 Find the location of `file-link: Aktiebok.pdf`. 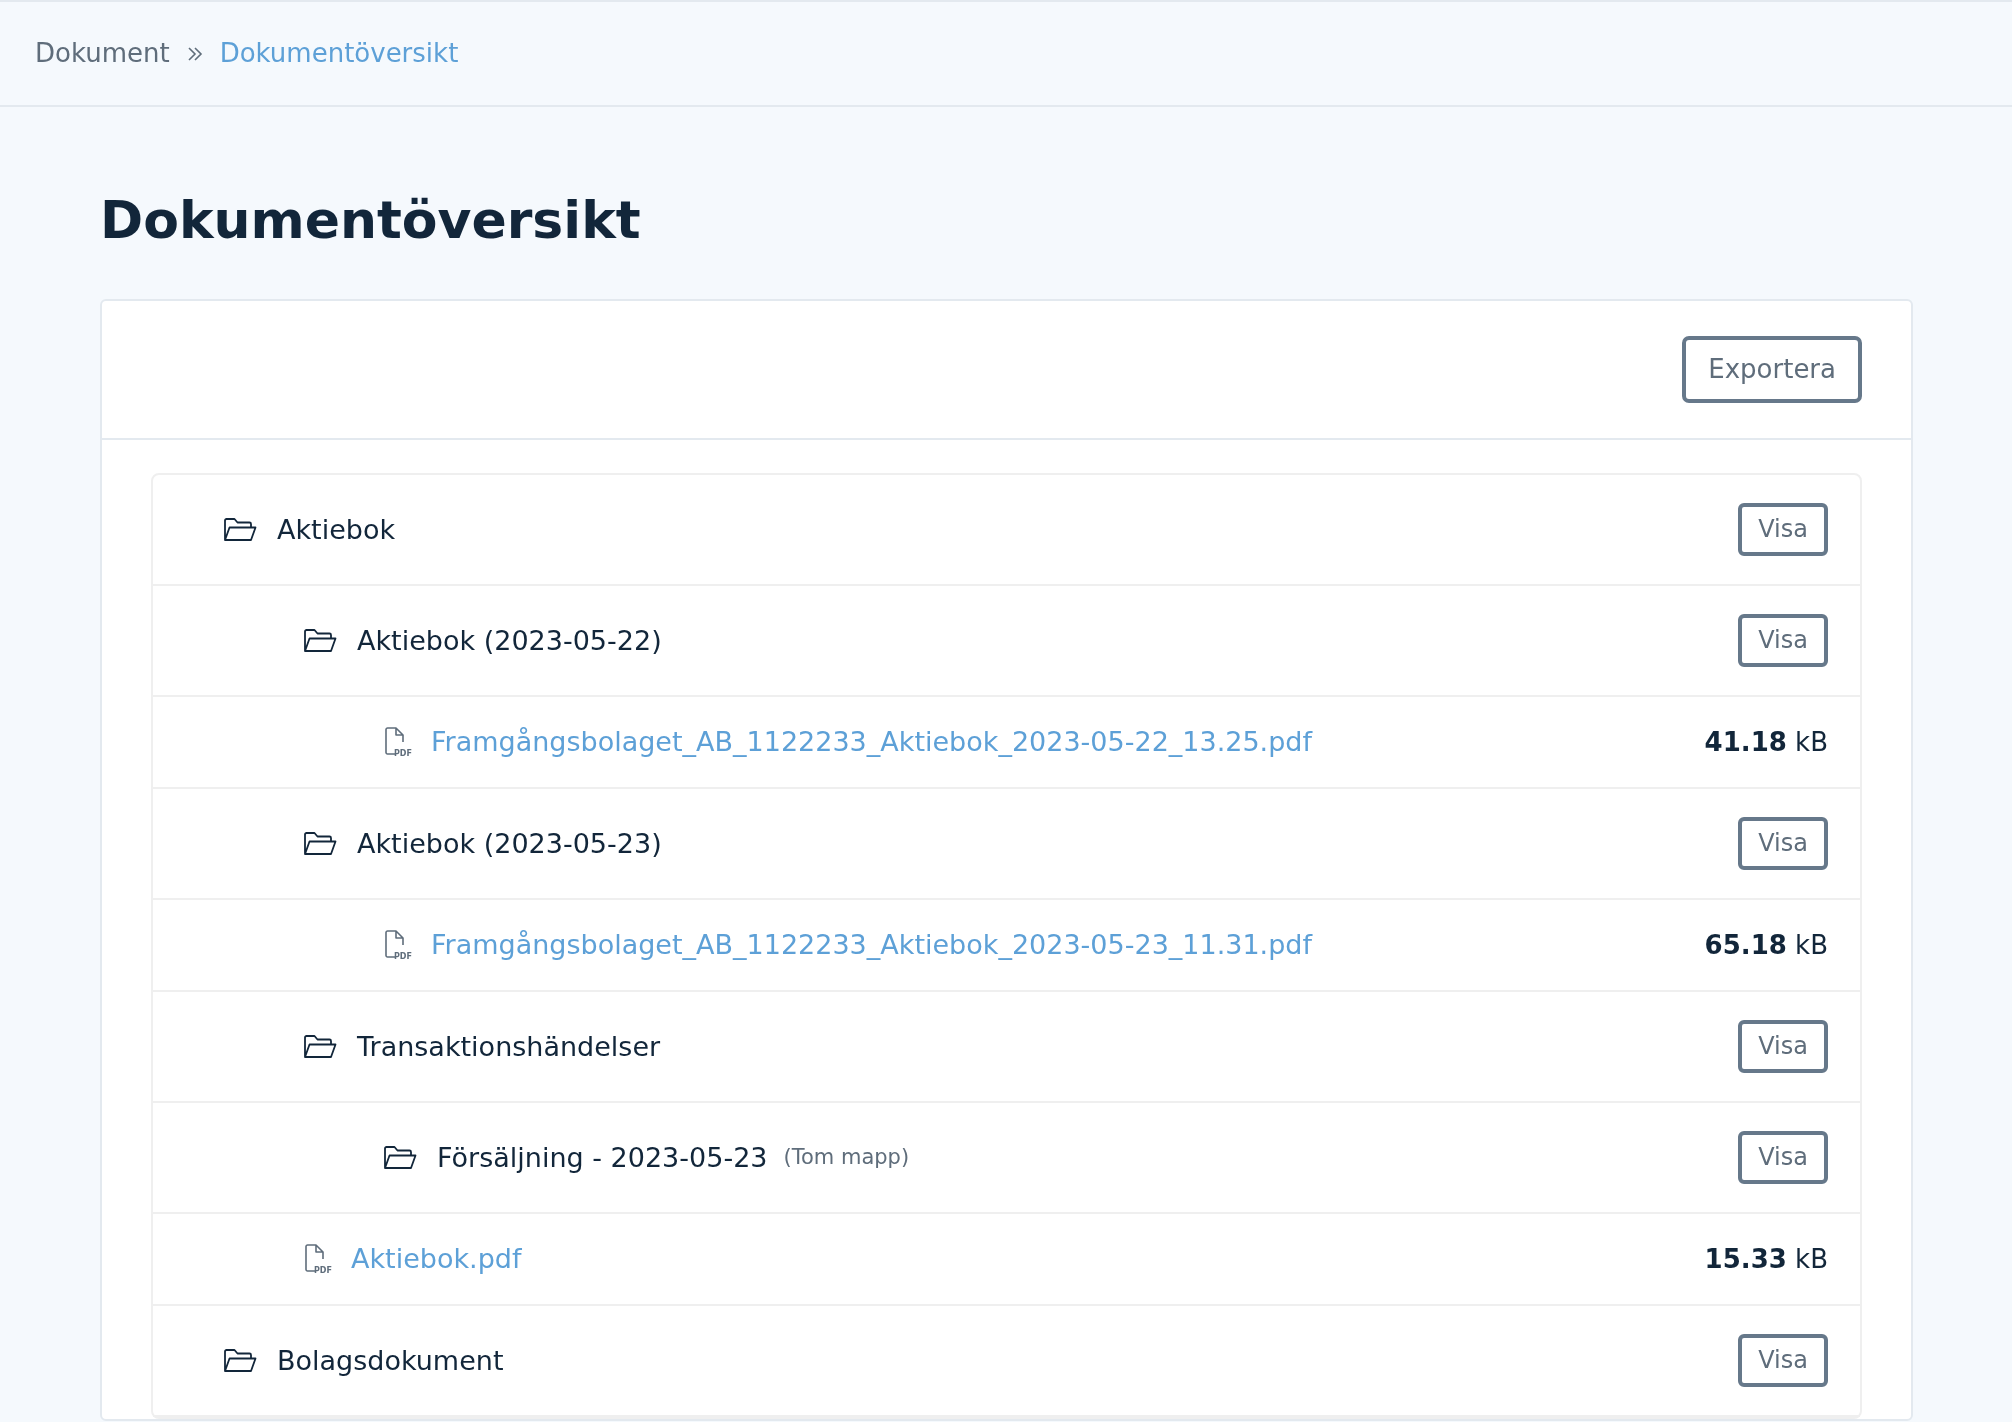

file-link: Aktiebok.pdf is located at coordinates (436, 1259).